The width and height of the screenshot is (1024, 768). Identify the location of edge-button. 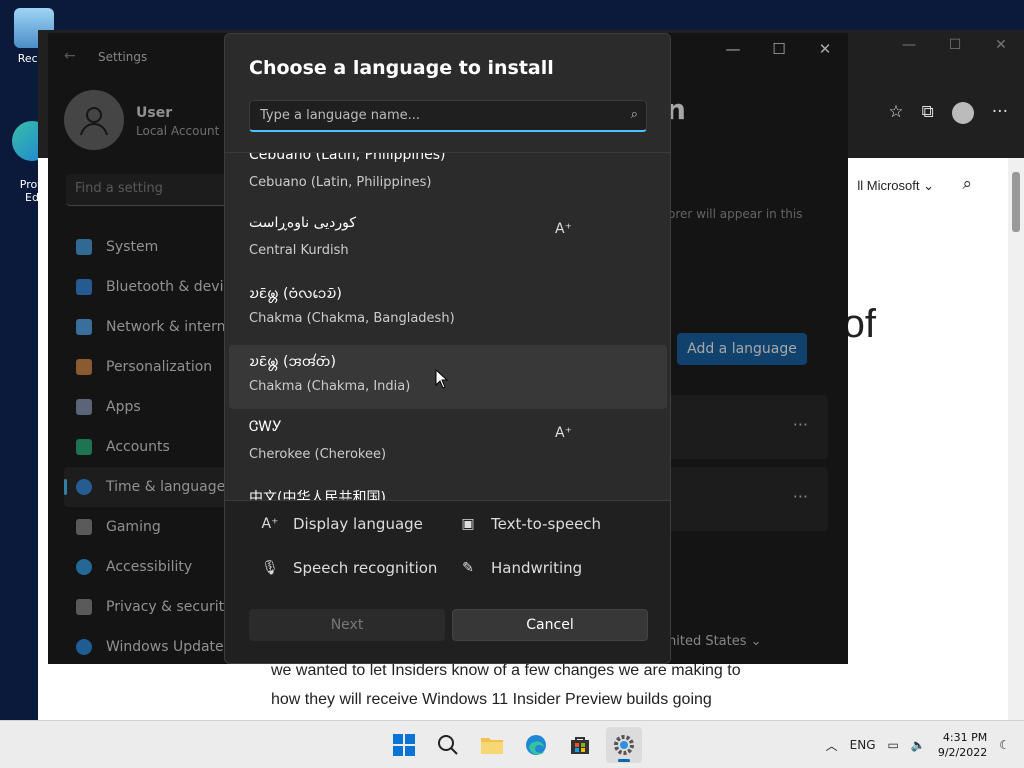
(536, 745).